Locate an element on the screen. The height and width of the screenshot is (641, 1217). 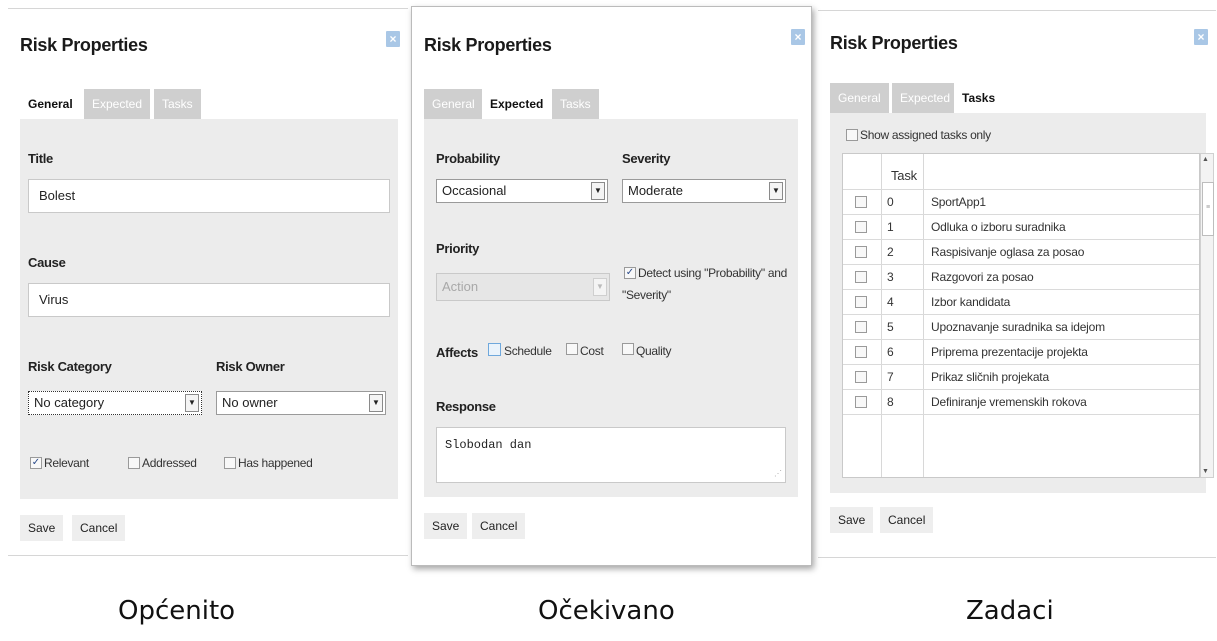
table-row: 7 Prikaz sličnih projekata is located at coordinates (1021, 377).